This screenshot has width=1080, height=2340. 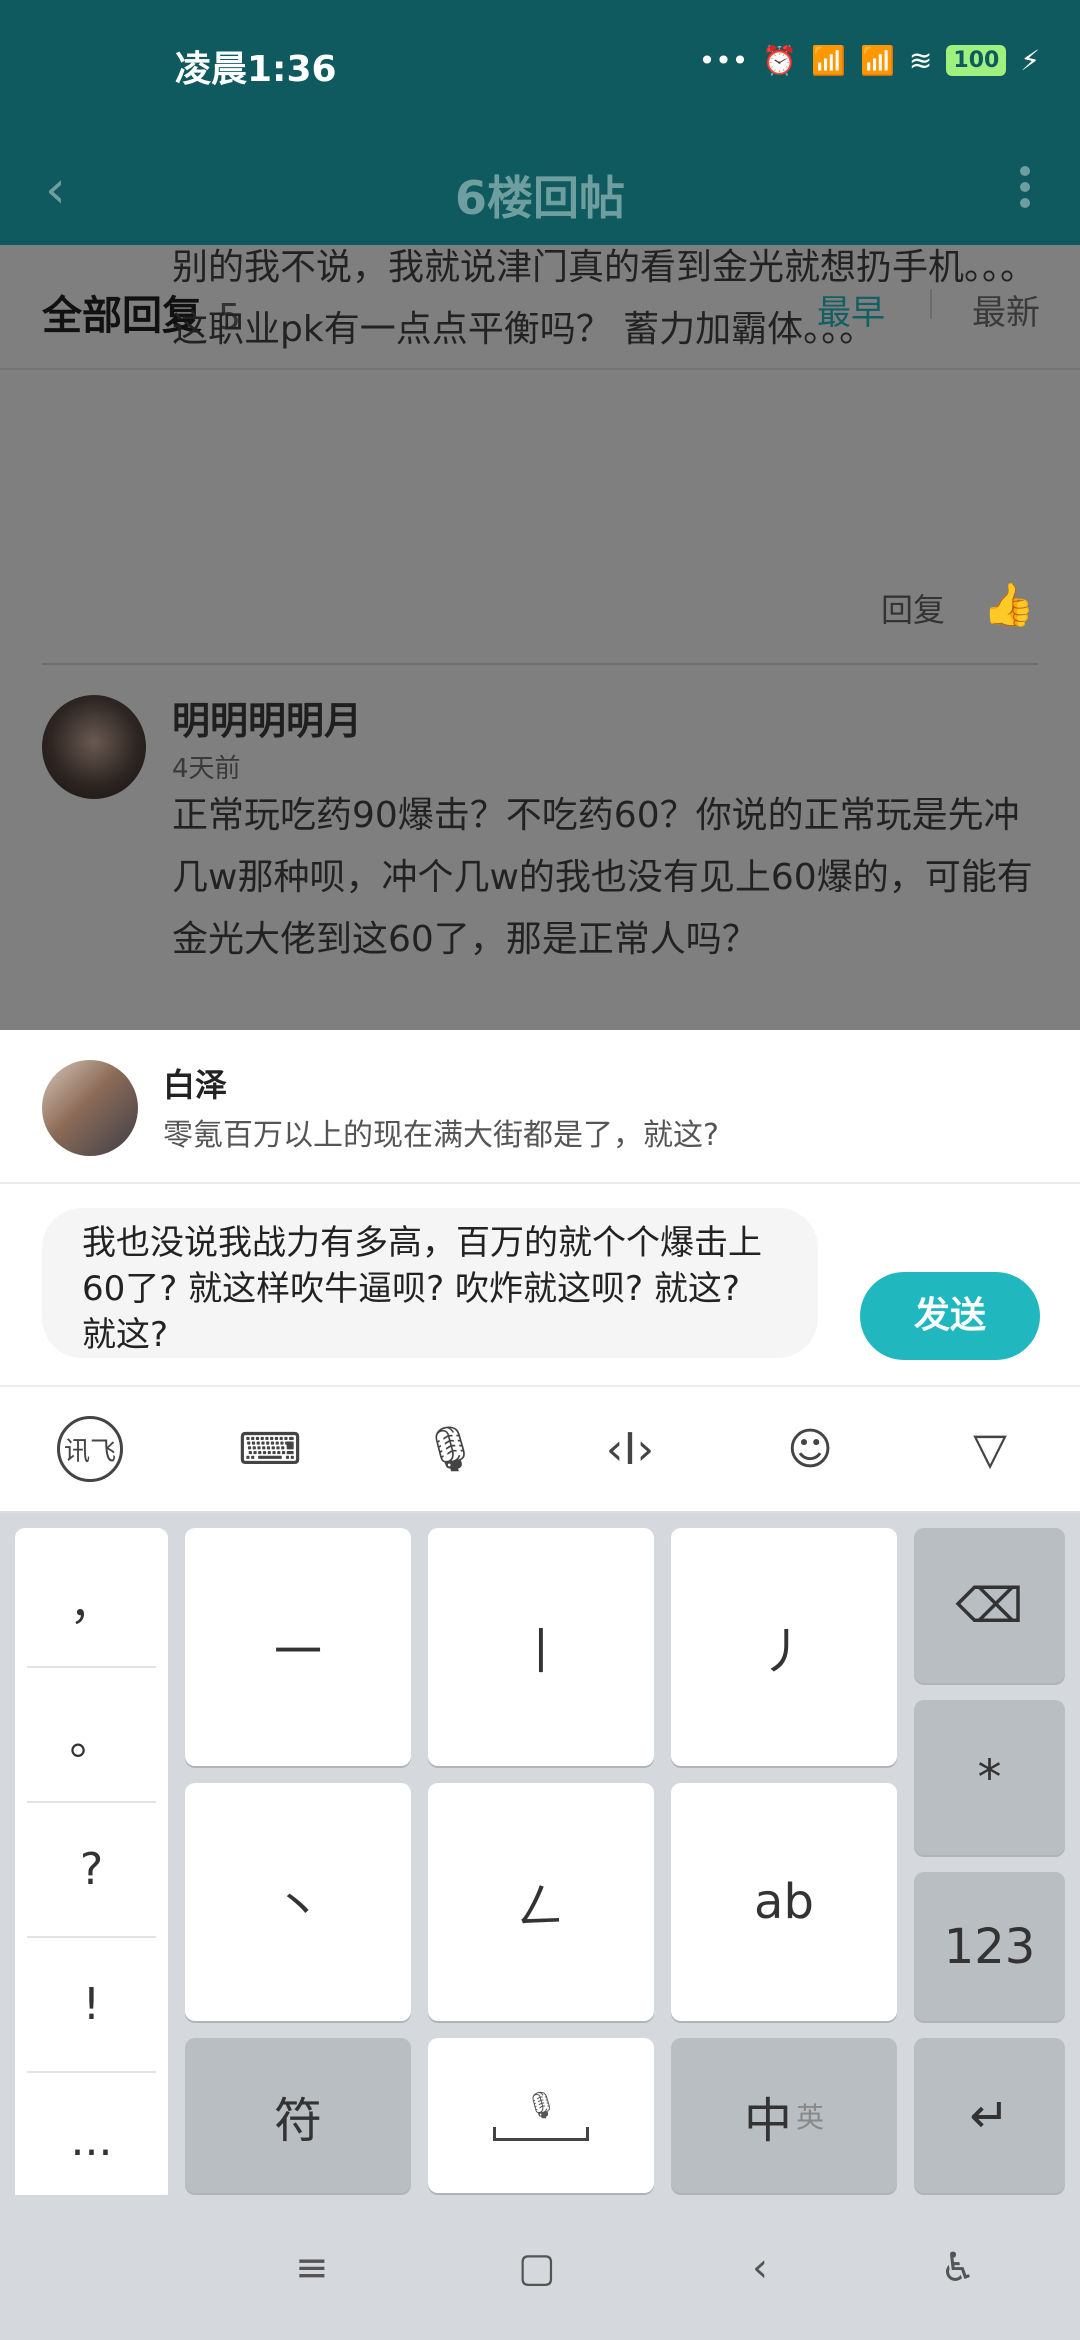 What do you see at coordinates (298, 2115) in the screenshot?
I see `symbols-key: 符` at bounding box center [298, 2115].